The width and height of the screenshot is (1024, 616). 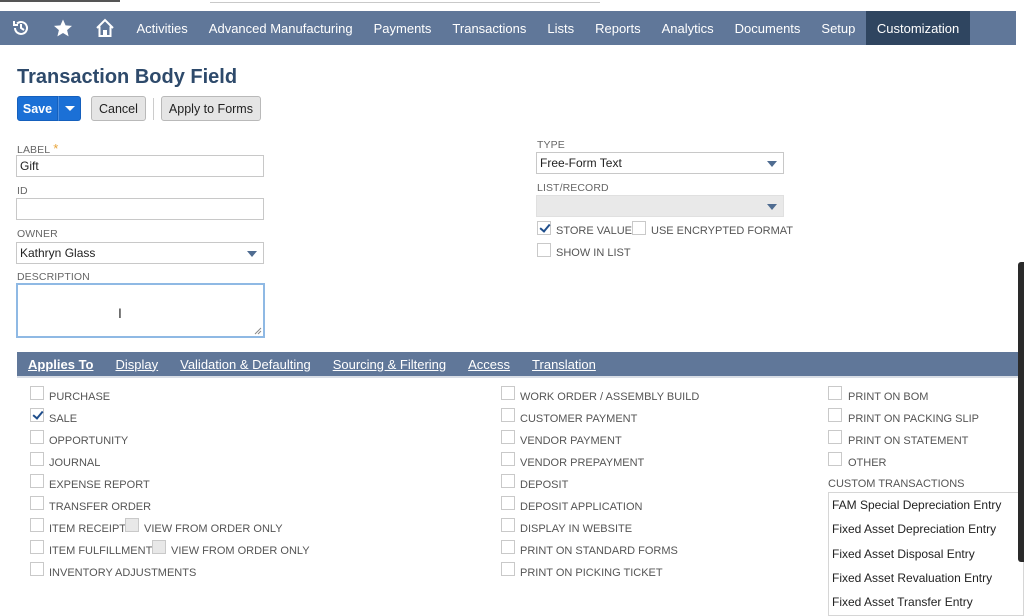 I want to click on expense-report-checkbox, so click(x=37, y=481).